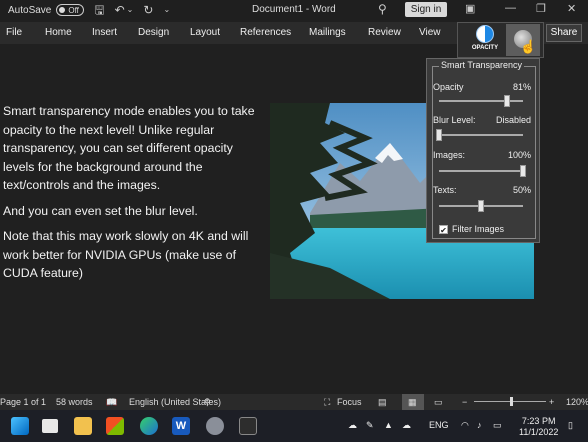 The width and height of the screenshot is (588, 442). What do you see at coordinates (14, 32) in the screenshot?
I see `tab-file: File` at bounding box center [14, 32].